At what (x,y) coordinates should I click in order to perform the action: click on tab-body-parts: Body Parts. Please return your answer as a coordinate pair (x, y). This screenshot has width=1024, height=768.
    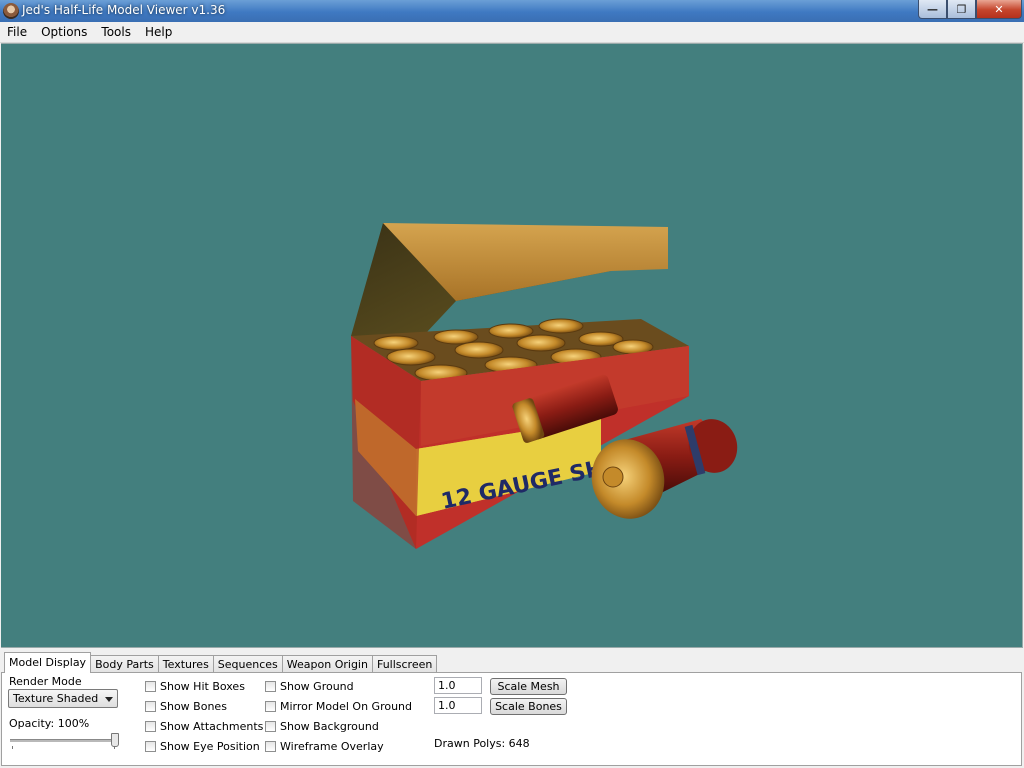
    Looking at the image, I should click on (124, 664).